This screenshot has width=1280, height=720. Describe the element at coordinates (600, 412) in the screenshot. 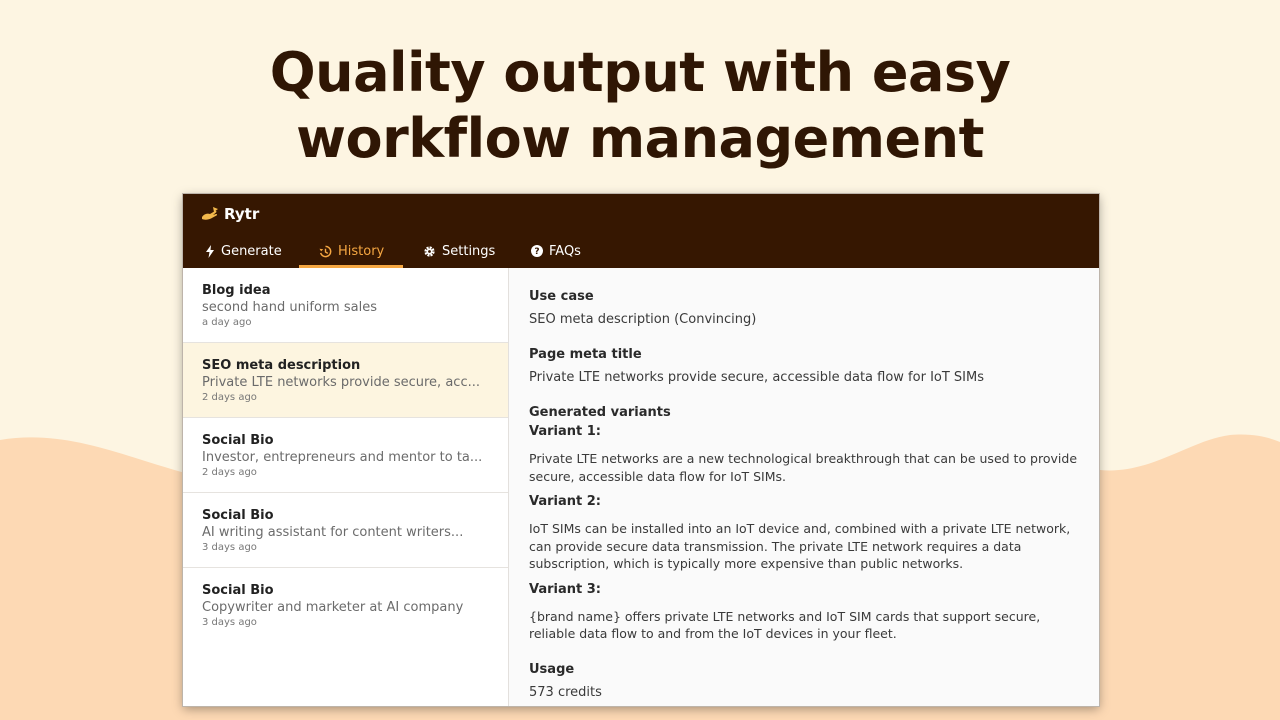

I see `variants-label: Generated variants` at that location.